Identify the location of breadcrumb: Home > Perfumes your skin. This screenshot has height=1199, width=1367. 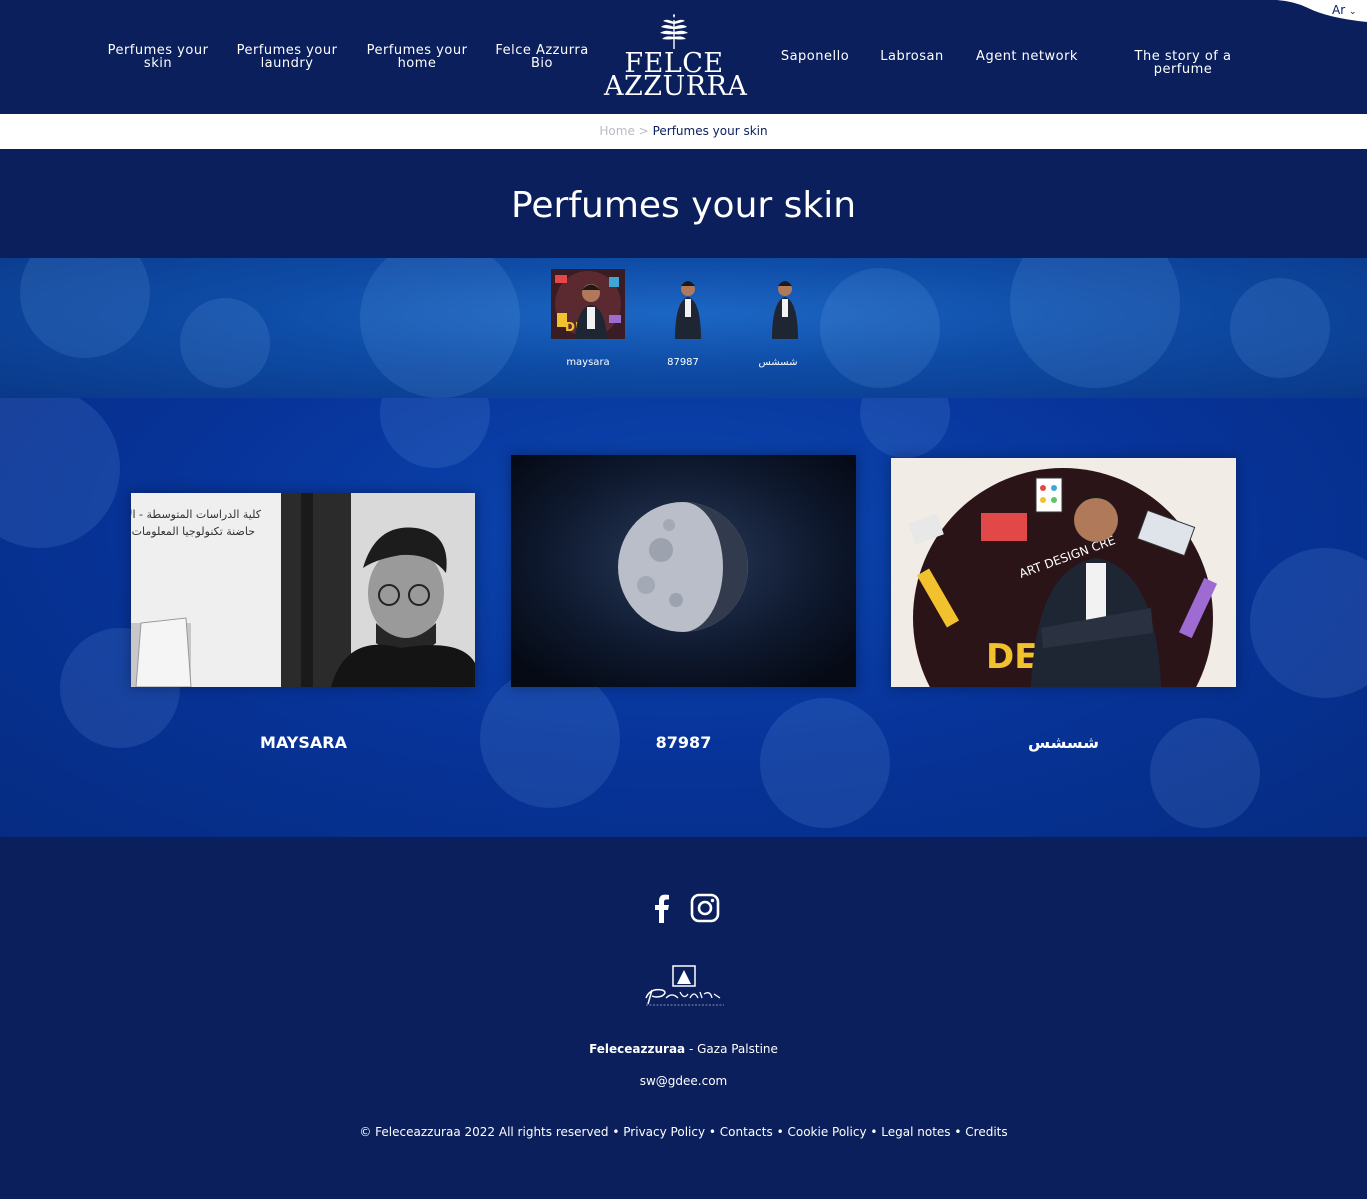
(683, 131).